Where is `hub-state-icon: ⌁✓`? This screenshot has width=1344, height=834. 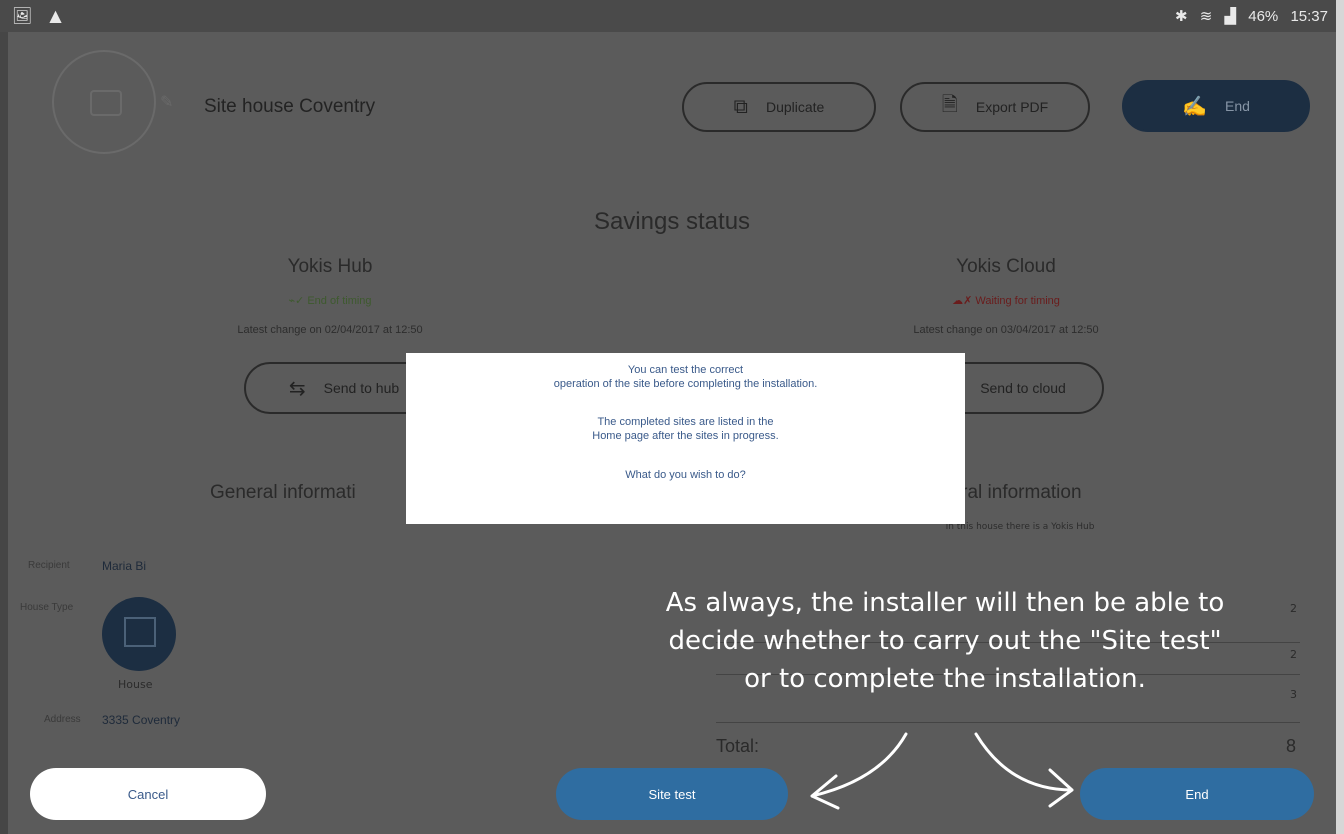 hub-state-icon: ⌁✓ is located at coordinates (298, 301).